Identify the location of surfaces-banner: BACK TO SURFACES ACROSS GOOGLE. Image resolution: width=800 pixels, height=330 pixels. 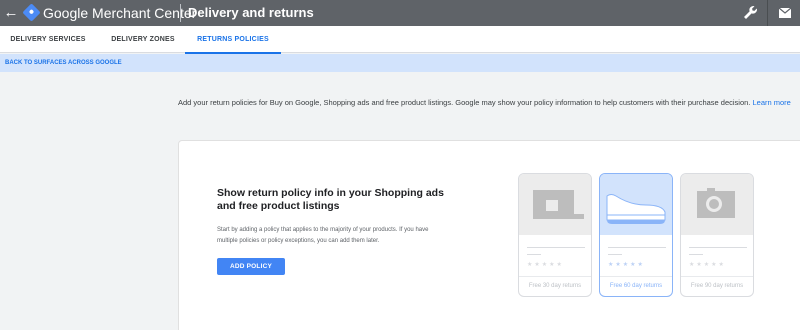
(400, 63).